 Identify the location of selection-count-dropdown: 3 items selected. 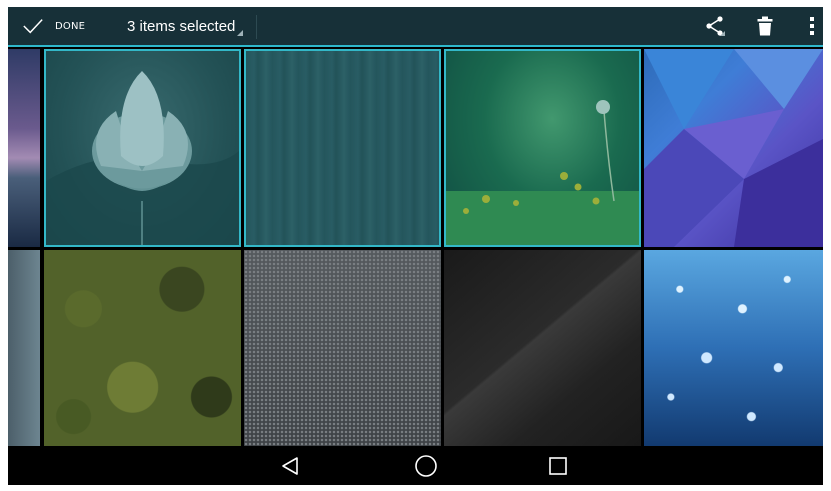
(185, 26).